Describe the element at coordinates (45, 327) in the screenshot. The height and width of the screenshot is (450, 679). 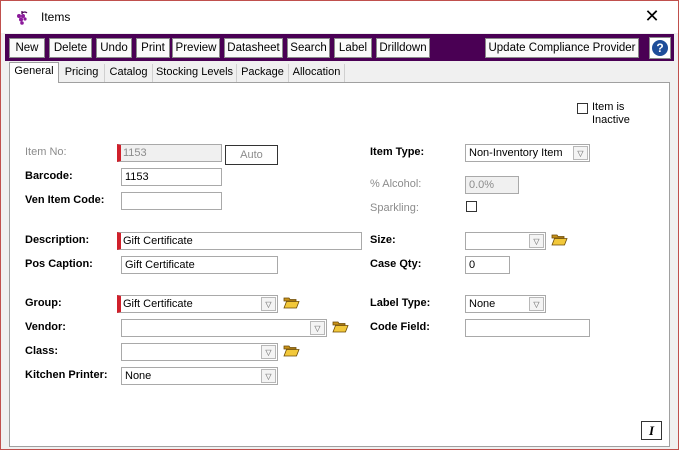
I see `vendor-label: Vendor:` at that location.